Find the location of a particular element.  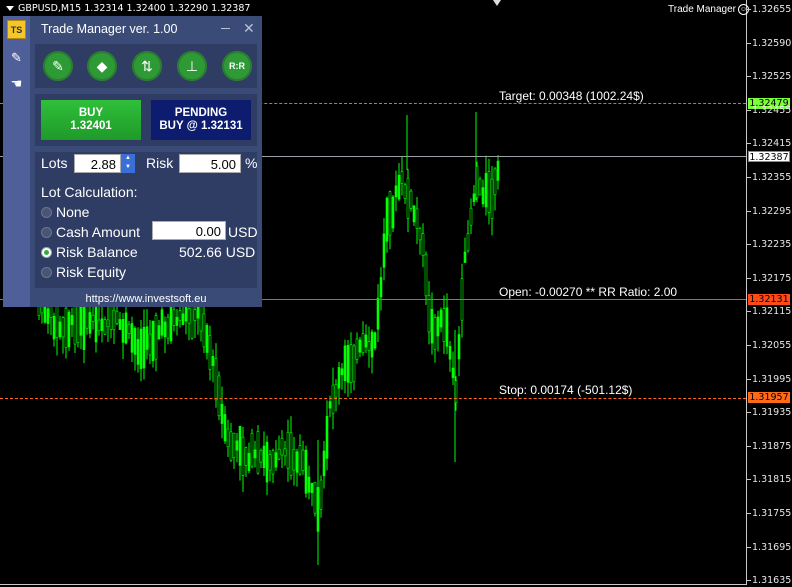

price-axis-label: 1.31815 is located at coordinates (772, 480).